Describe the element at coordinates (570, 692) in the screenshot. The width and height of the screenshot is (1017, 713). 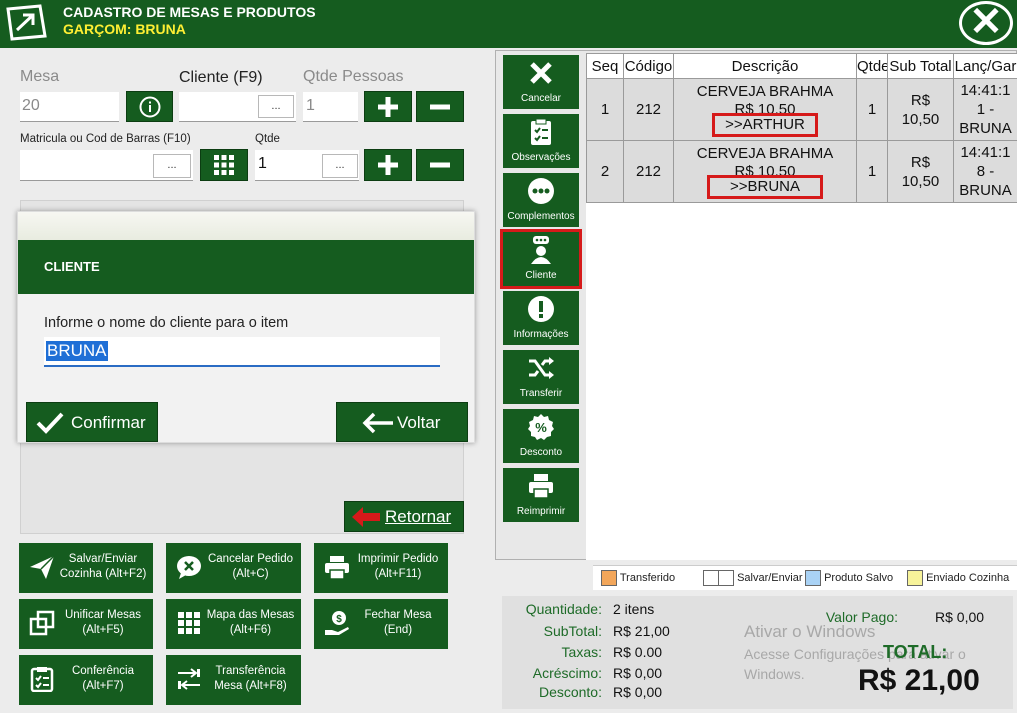
I see `desconto-label: Desconto:` at that location.